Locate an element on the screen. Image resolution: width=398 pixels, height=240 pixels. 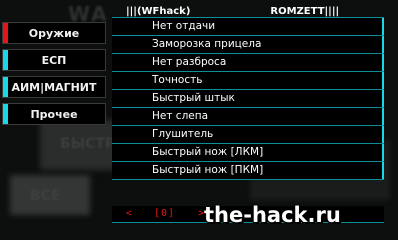
feature-item-fast-knife-rmb: Быстрый нож [ПКМ] is located at coordinates (248, 171).